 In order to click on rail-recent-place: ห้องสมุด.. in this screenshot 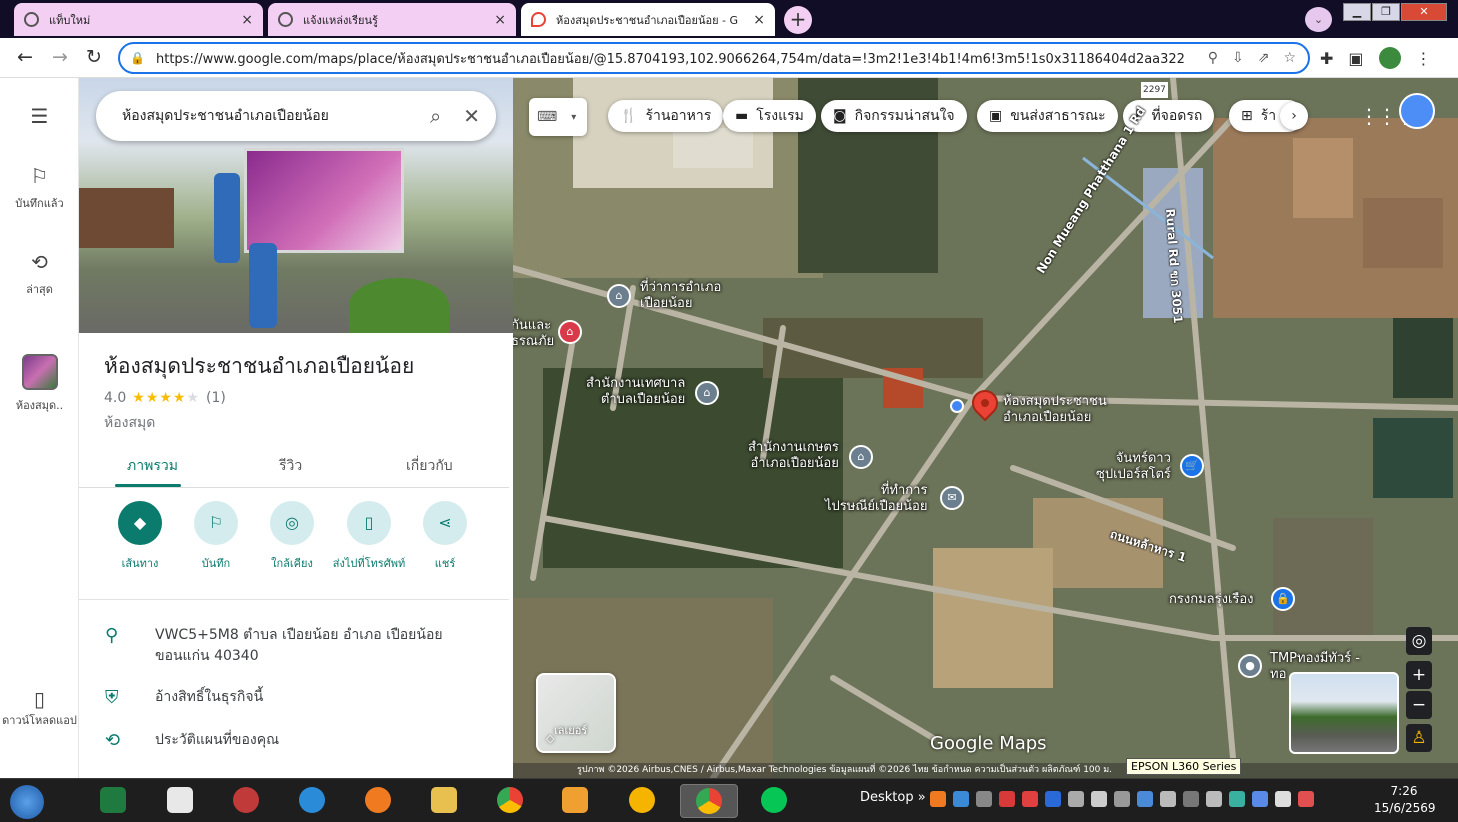, I will do `click(39, 384)`.